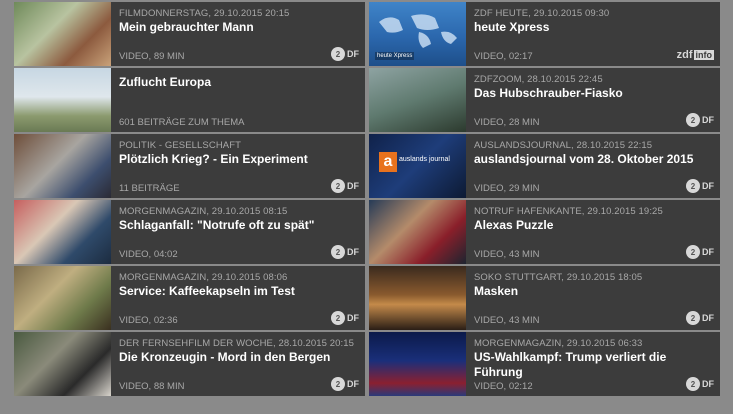  I want to click on card-kicker: NOTRUF HAFENKANTE, 29.10.2015 19:25, so click(568, 211).